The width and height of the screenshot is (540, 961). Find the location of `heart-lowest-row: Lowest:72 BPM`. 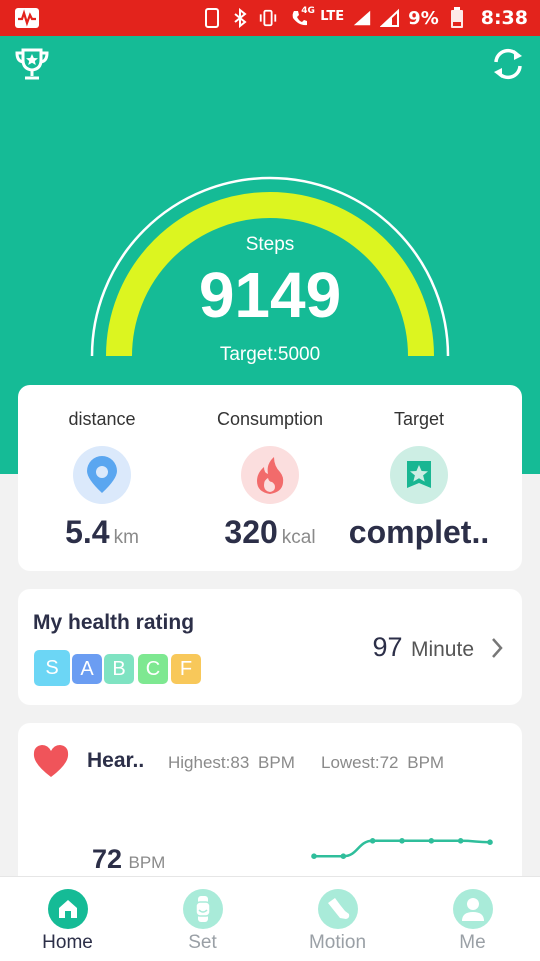

heart-lowest-row: Lowest:72 BPM is located at coordinates (382, 763).